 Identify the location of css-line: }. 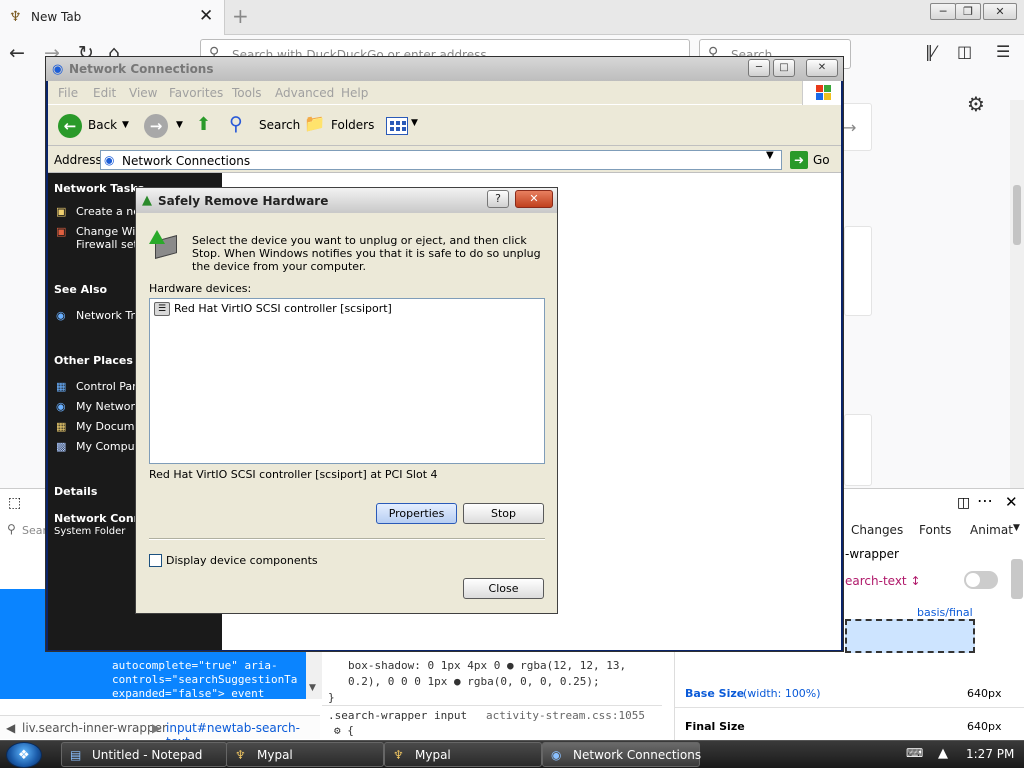
(331, 697).